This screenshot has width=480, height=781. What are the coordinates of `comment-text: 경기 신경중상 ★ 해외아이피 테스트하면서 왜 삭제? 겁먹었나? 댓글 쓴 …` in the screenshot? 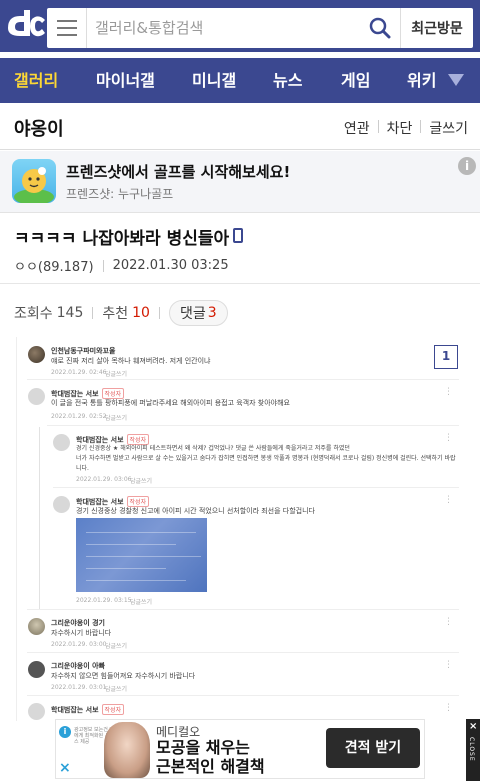 It's located at (213, 448).